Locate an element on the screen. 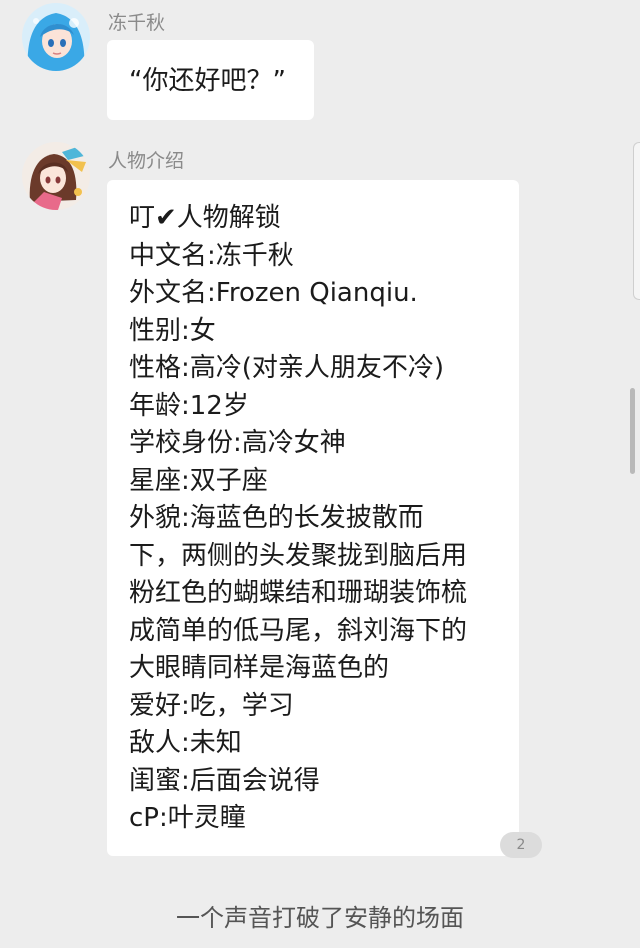  sender-name: 冻千秋 is located at coordinates (137, 23).